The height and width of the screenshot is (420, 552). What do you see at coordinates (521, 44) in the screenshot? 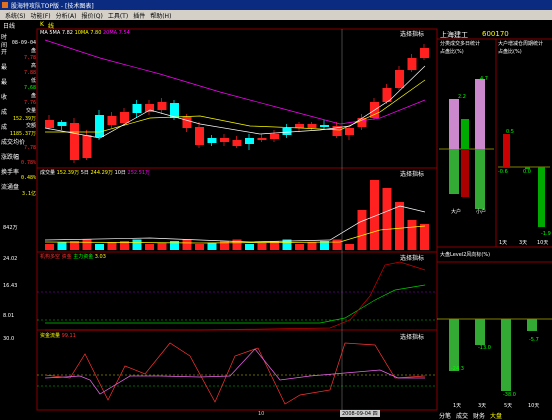
I see `big-holder-title: 大户增减仓周期统计` at bounding box center [521, 44].